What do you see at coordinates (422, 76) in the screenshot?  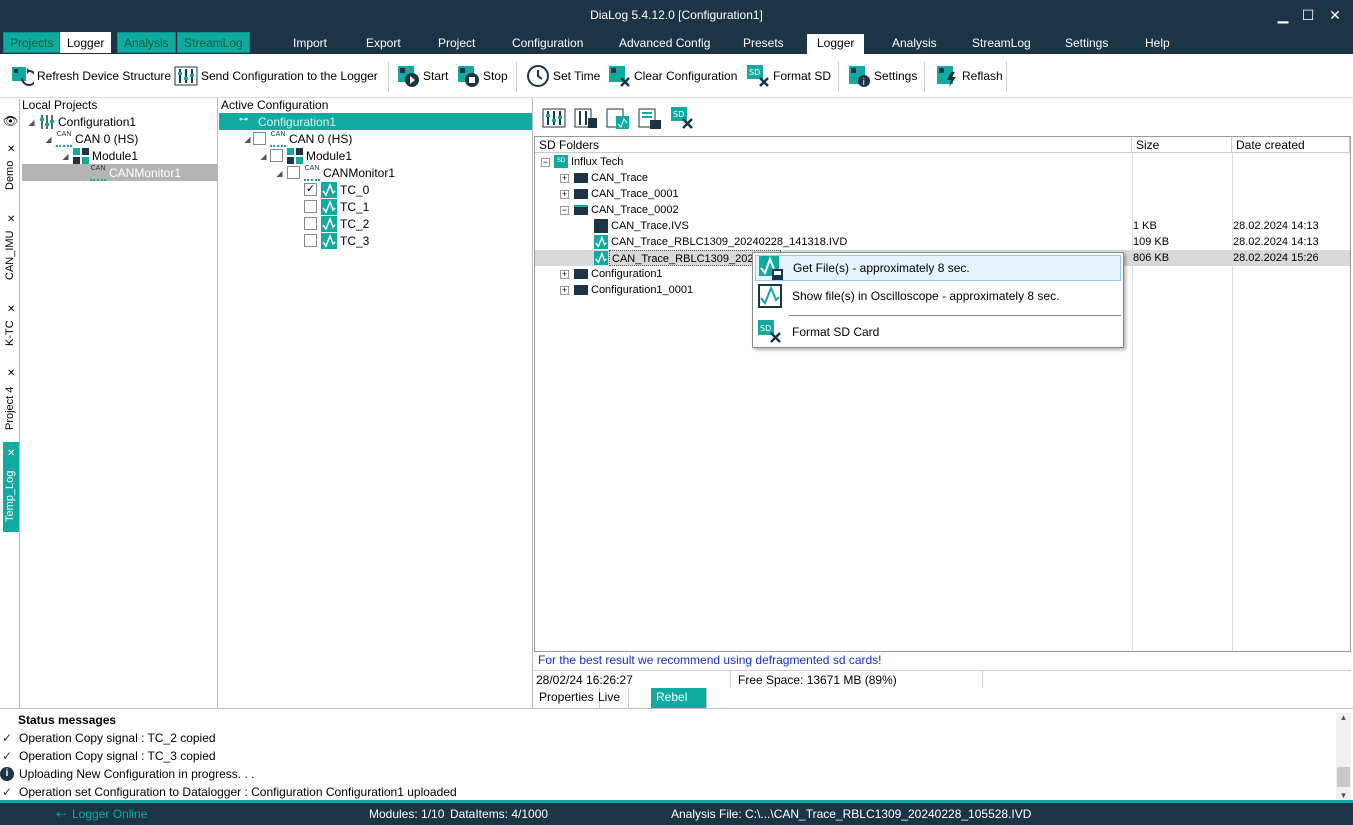 I see `start-button: Start` at bounding box center [422, 76].